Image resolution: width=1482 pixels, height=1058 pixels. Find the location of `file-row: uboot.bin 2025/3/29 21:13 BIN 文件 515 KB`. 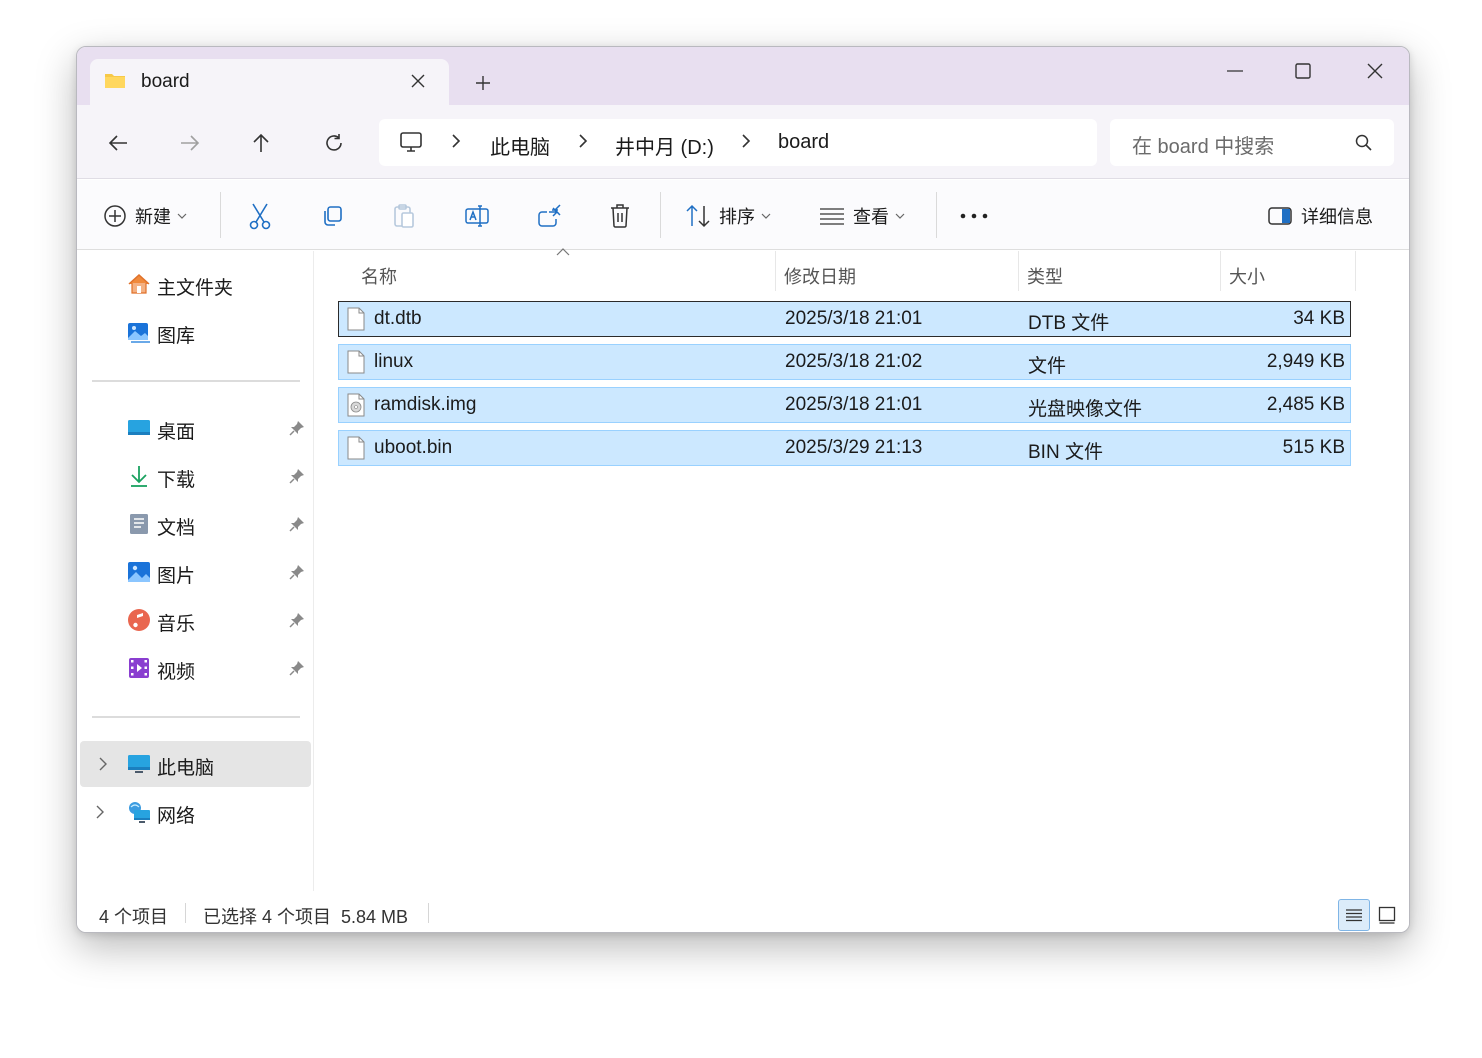

file-row: uboot.bin 2025/3/29 21:13 BIN 文件 515 KB is located at coordinates (844, 448).